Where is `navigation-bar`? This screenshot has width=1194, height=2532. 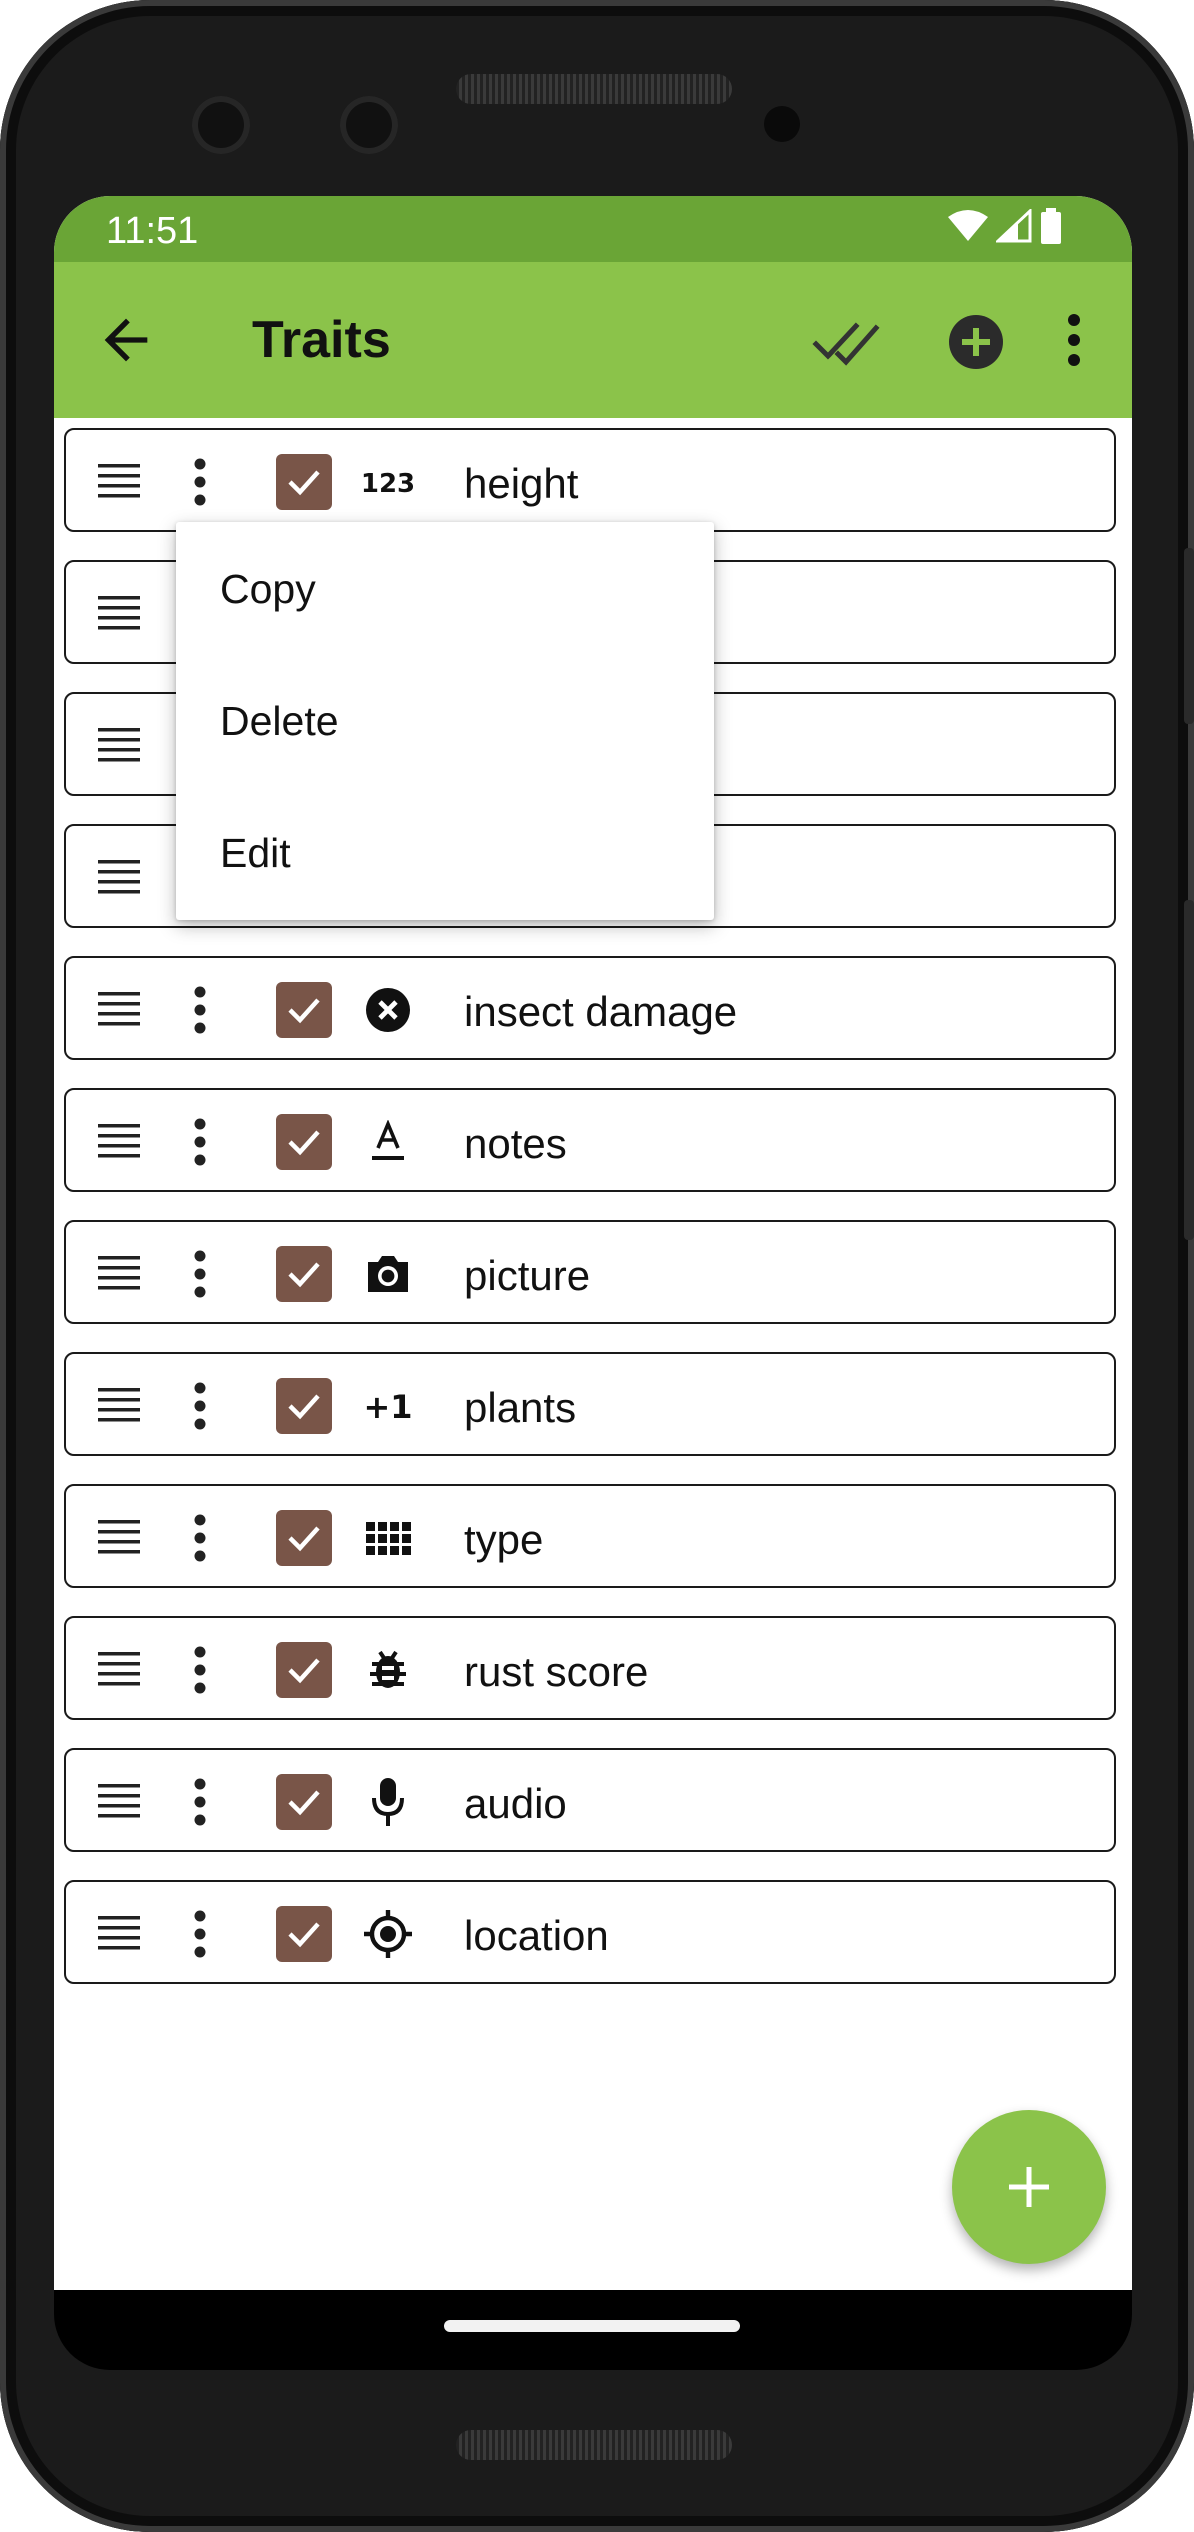
navigation-bar is located at coordinates (593, 2330).